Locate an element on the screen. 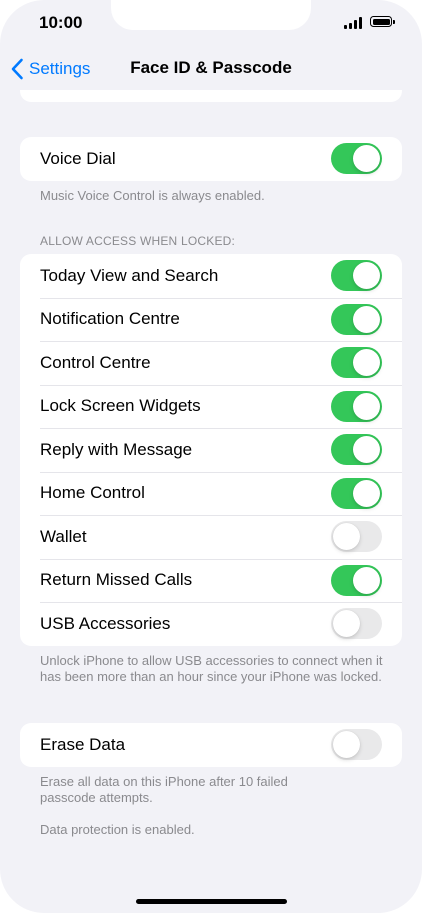 This screenshot has width=422, height=913. home-indicator is located at coordinates (211, 901).